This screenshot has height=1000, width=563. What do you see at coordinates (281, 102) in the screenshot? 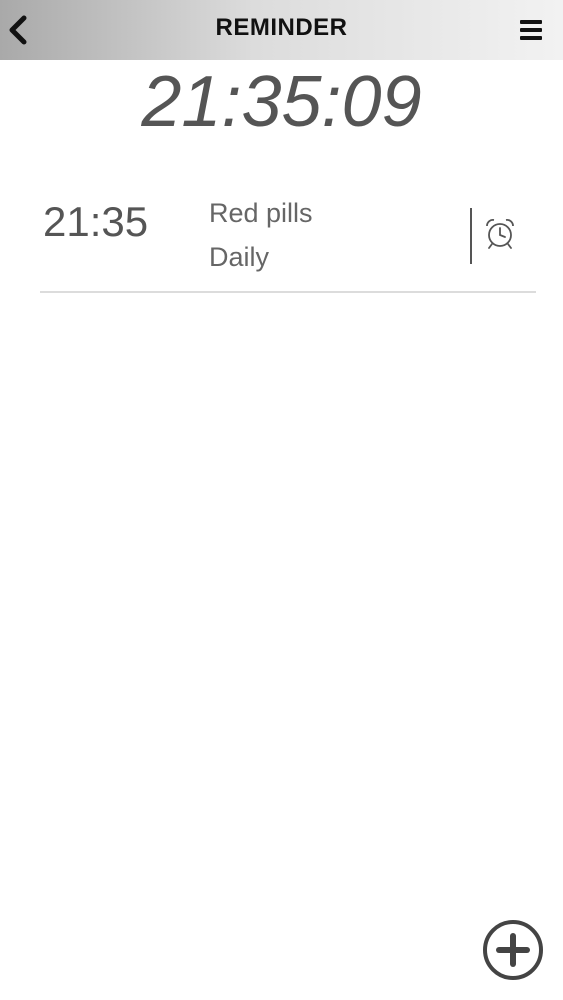
I see `current-time-display: 21:35:09` at bounding box center [281, 102].